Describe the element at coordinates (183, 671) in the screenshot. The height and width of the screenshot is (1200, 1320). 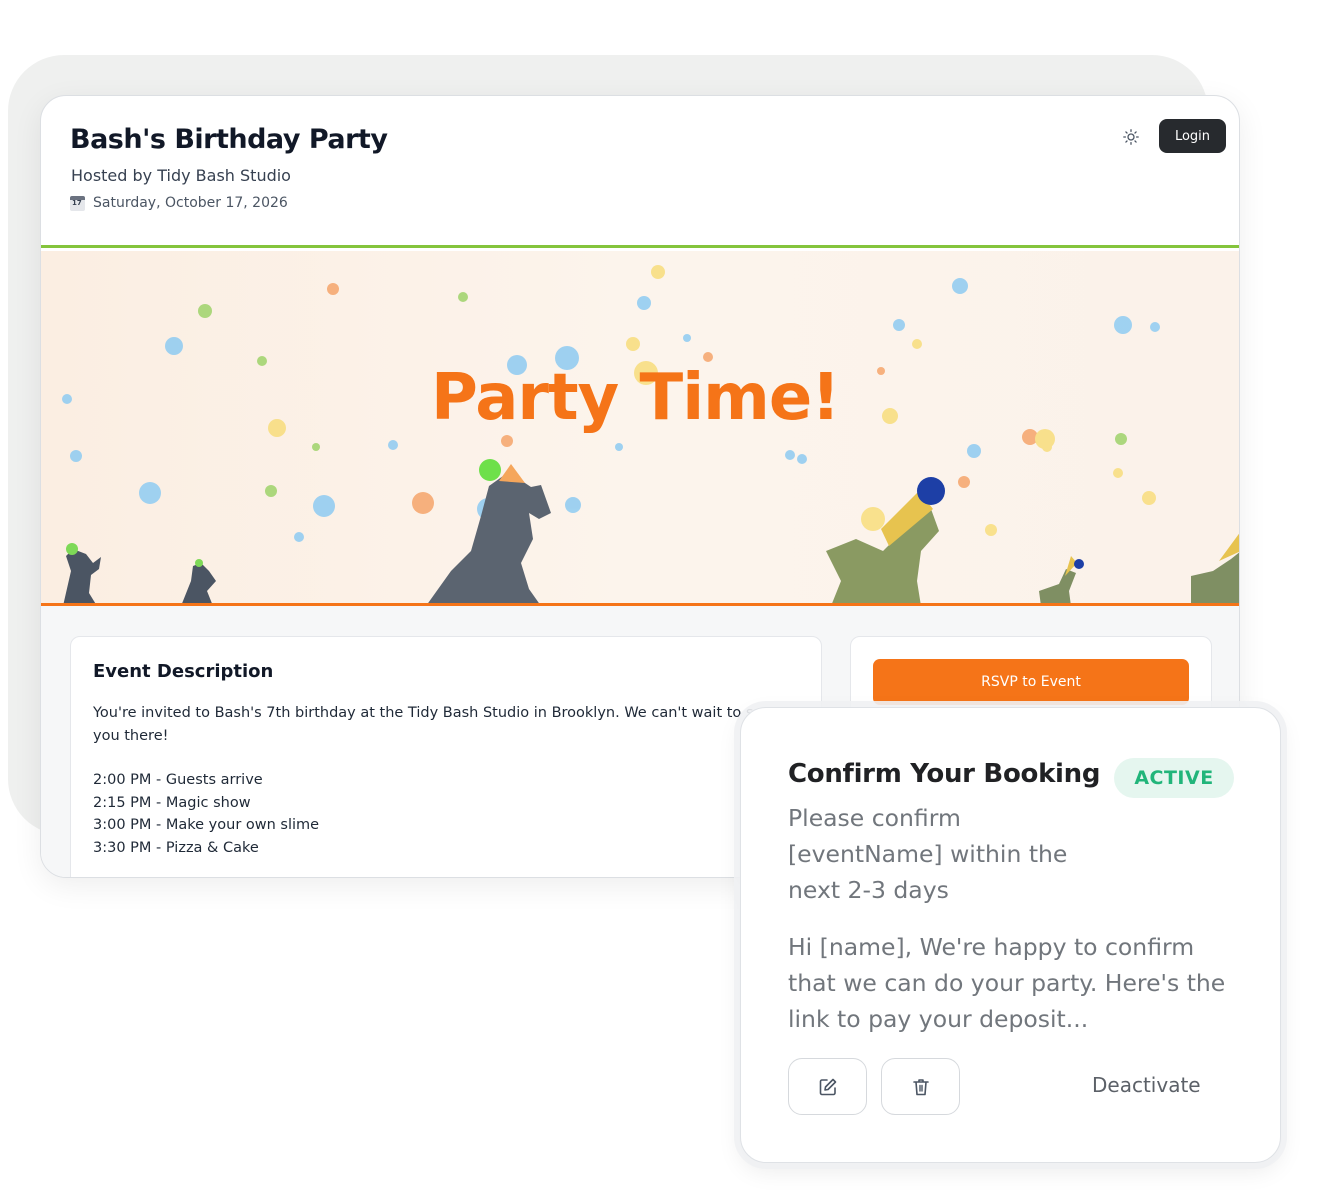
I see `description-title: Event Description` at that location.